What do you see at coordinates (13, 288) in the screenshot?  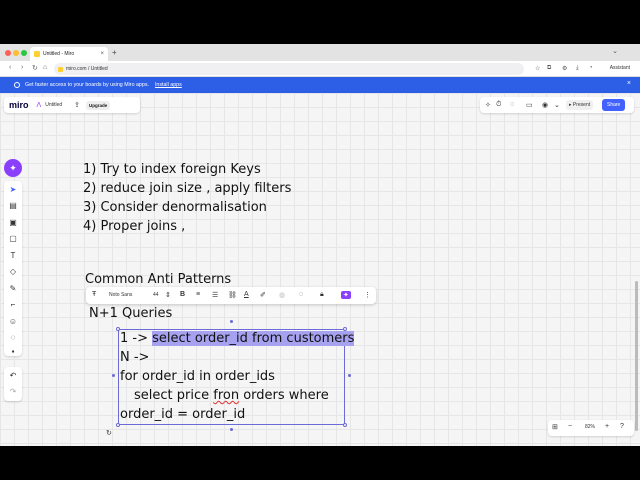 I see `pen-icon: ✎` at bounding box center [13, 288].